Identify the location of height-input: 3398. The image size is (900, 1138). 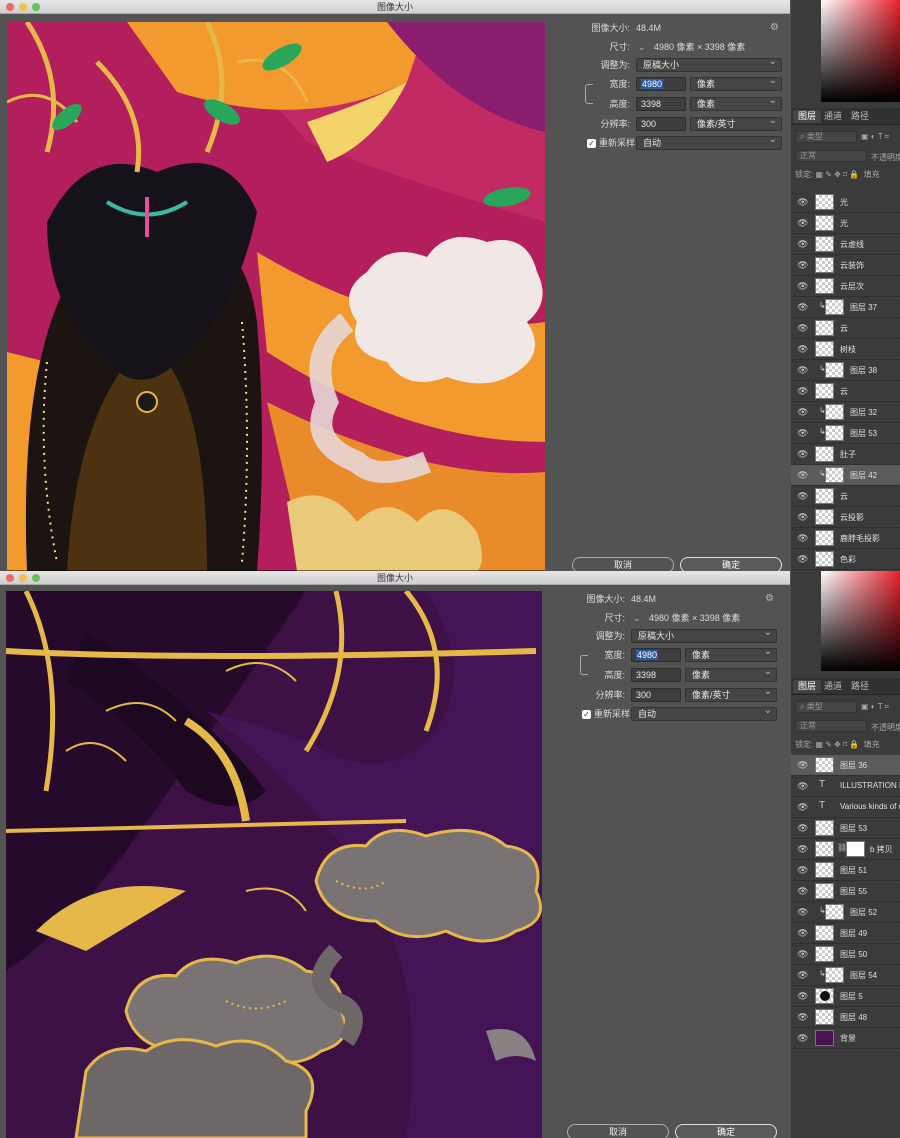
(661, 104).